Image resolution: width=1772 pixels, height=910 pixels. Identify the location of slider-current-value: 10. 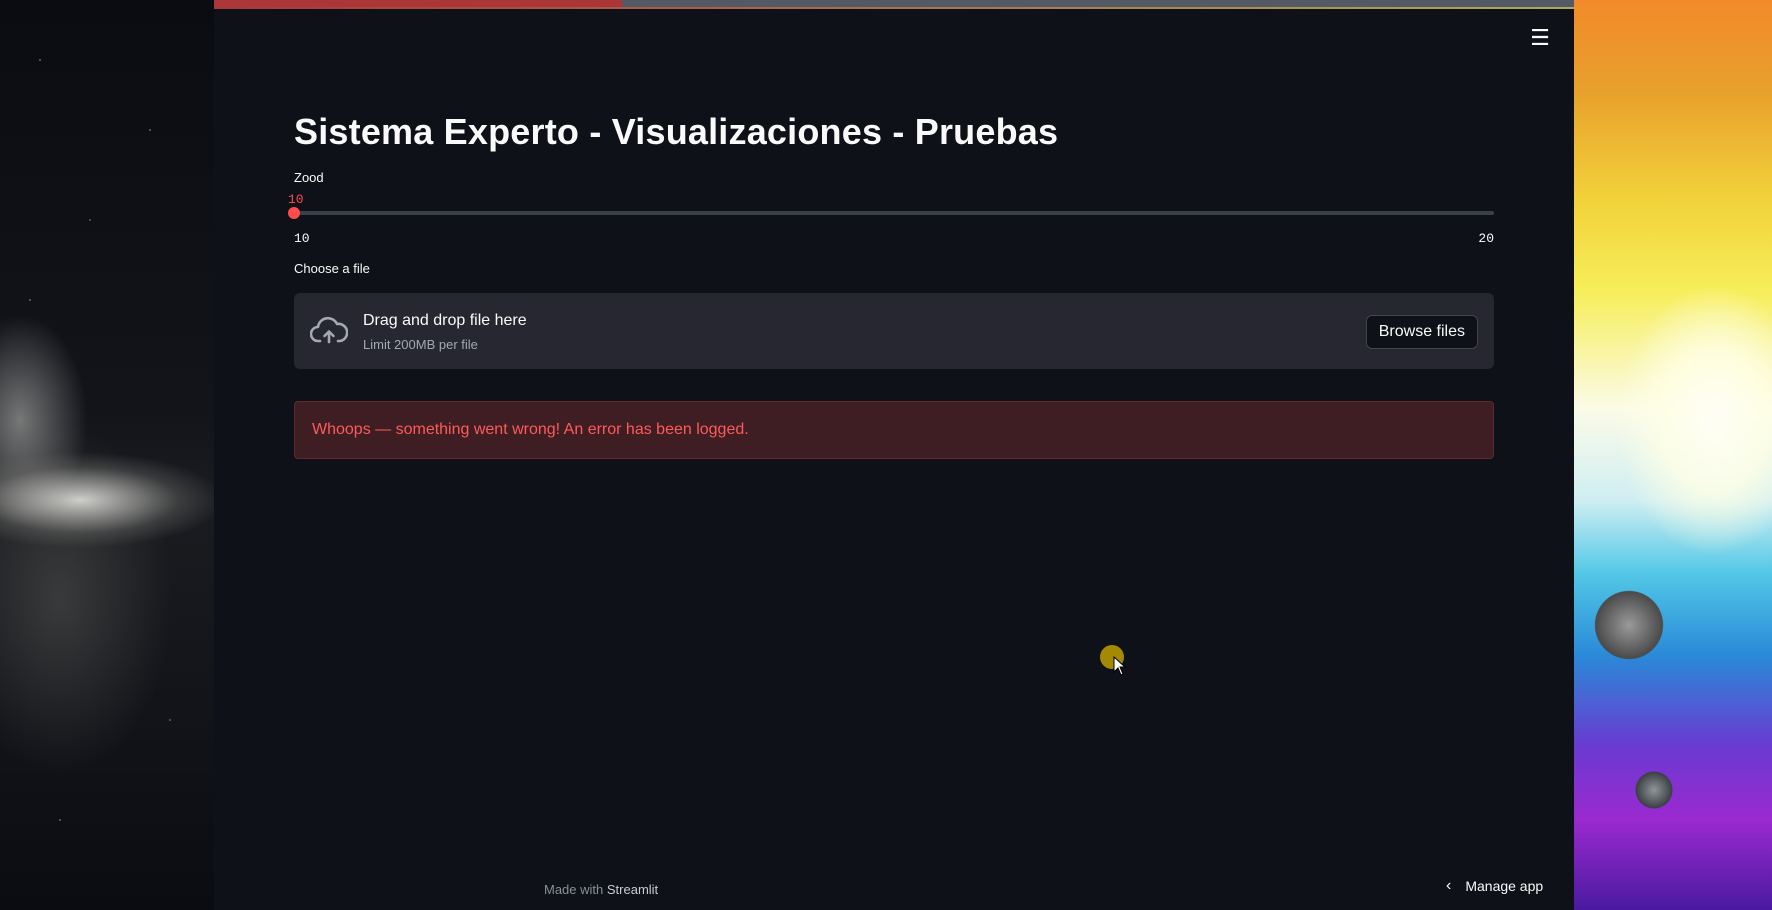
(296, 199).